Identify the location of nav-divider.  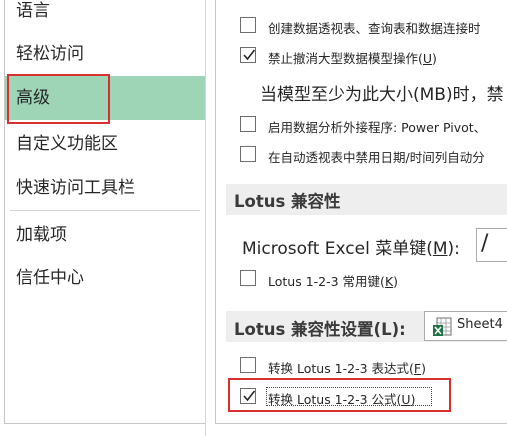
(105, 210).